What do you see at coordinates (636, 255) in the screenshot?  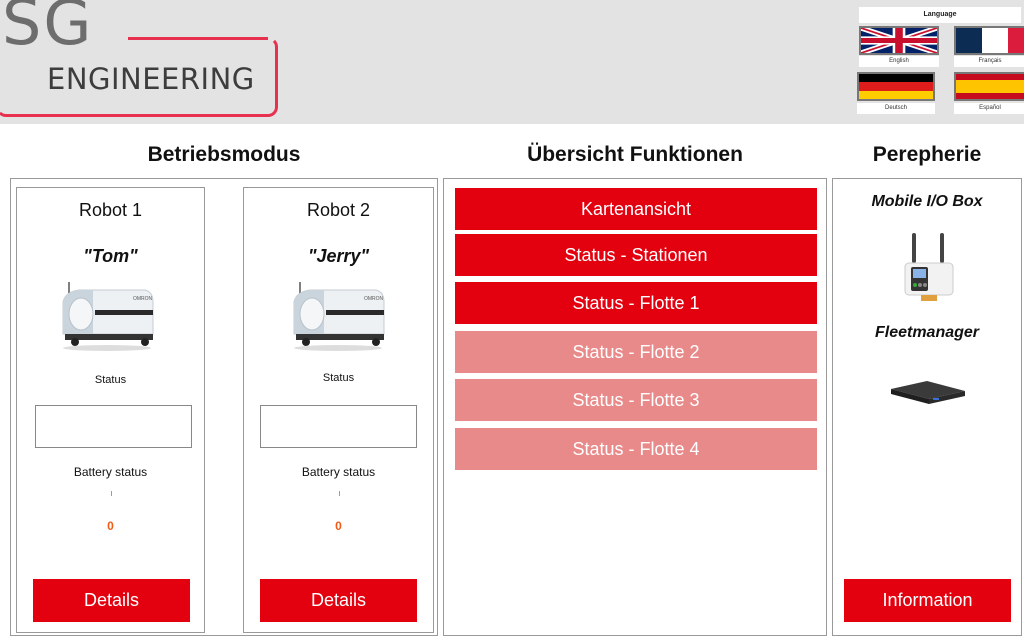 I see `status-stationen-button: Status - Stationen` at bounding box center [636, 255].